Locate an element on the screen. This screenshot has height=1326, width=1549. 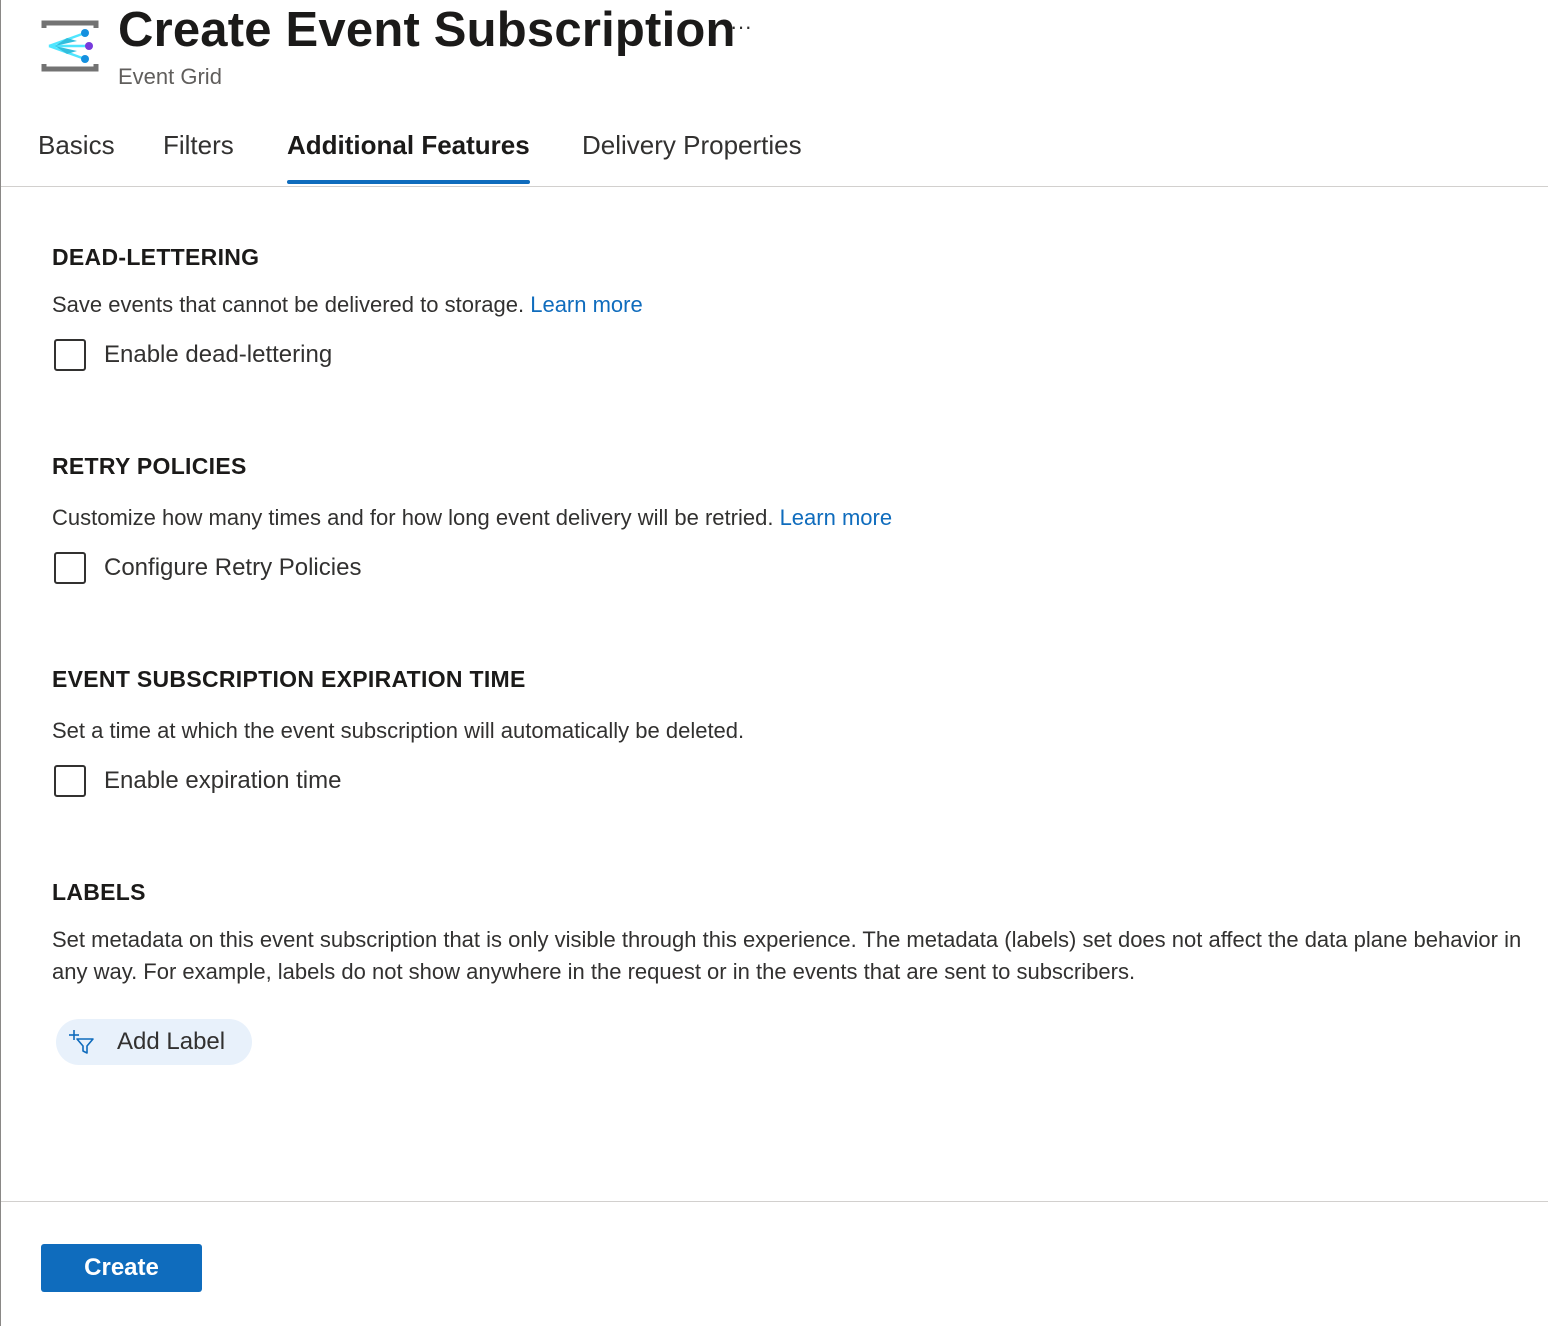
tab-label: Delivery Properties is located at coordinates (692, 145).